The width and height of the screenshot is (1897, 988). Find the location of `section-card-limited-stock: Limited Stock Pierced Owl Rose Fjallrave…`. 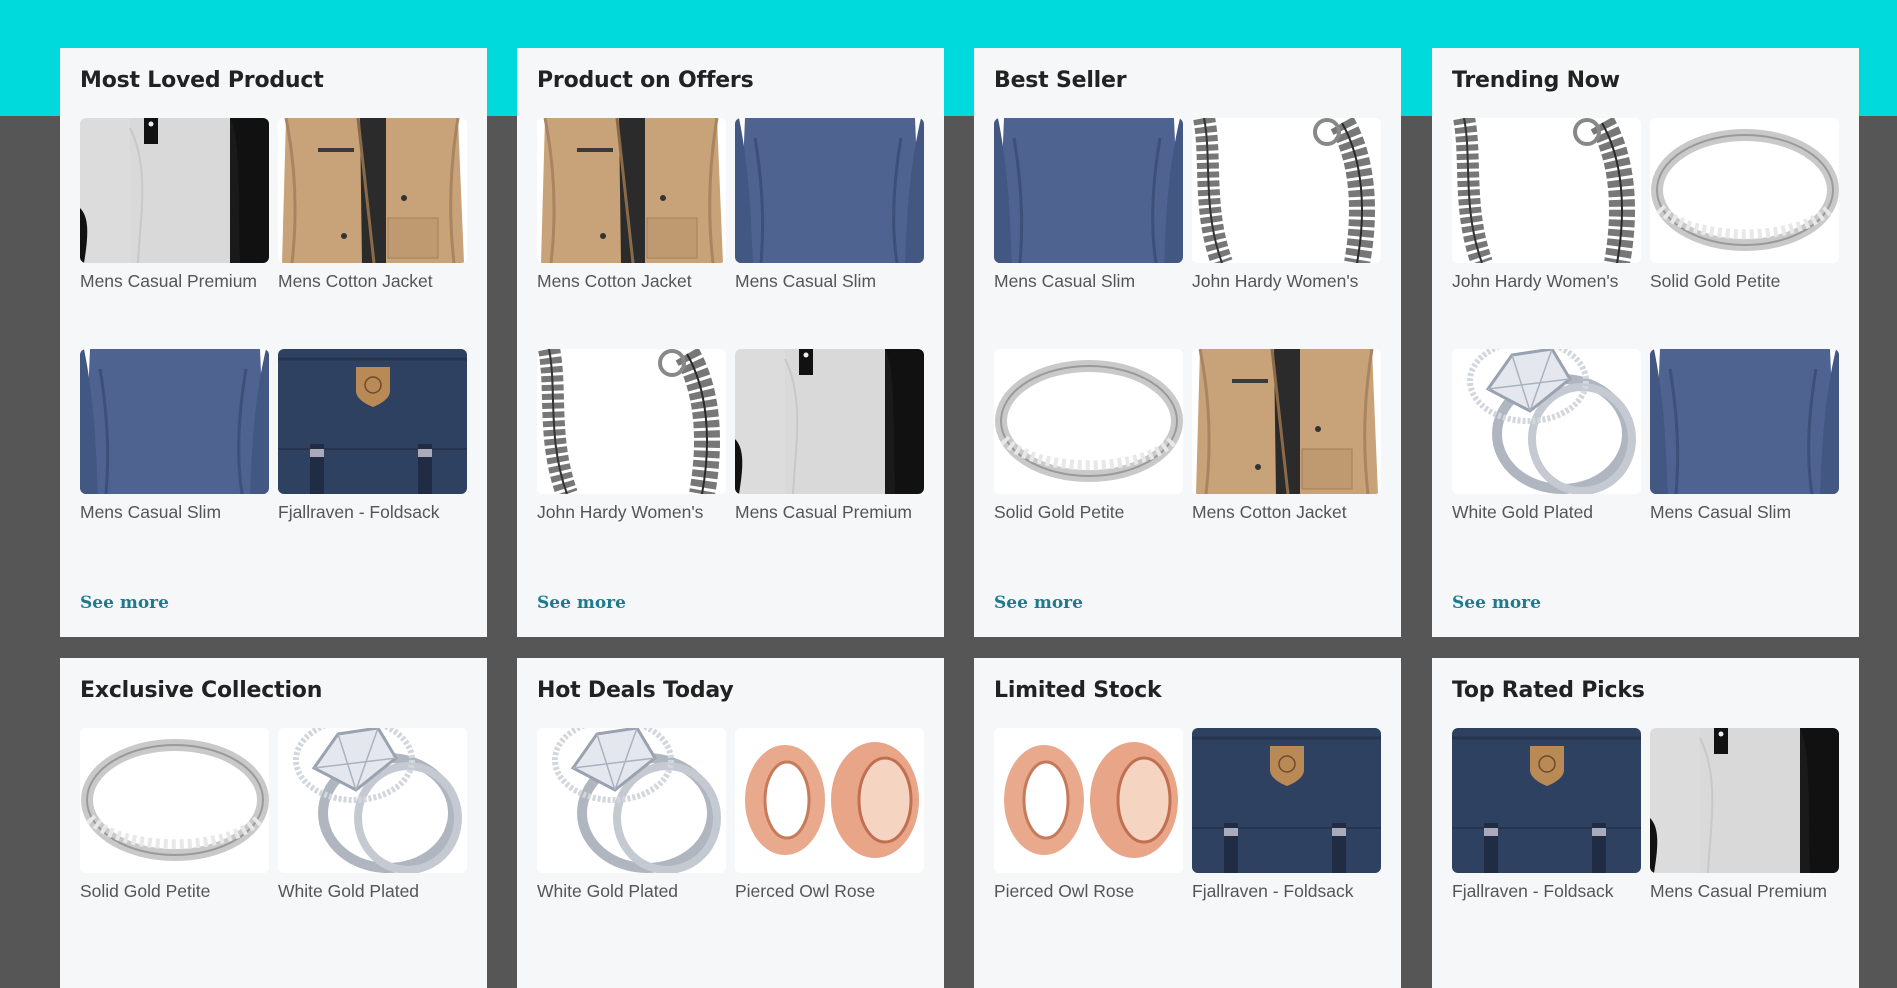

section-card-limited-stock: Limited Stock Pierced Owl Rose Fjallrave… is located at coordinates (1187, 823).